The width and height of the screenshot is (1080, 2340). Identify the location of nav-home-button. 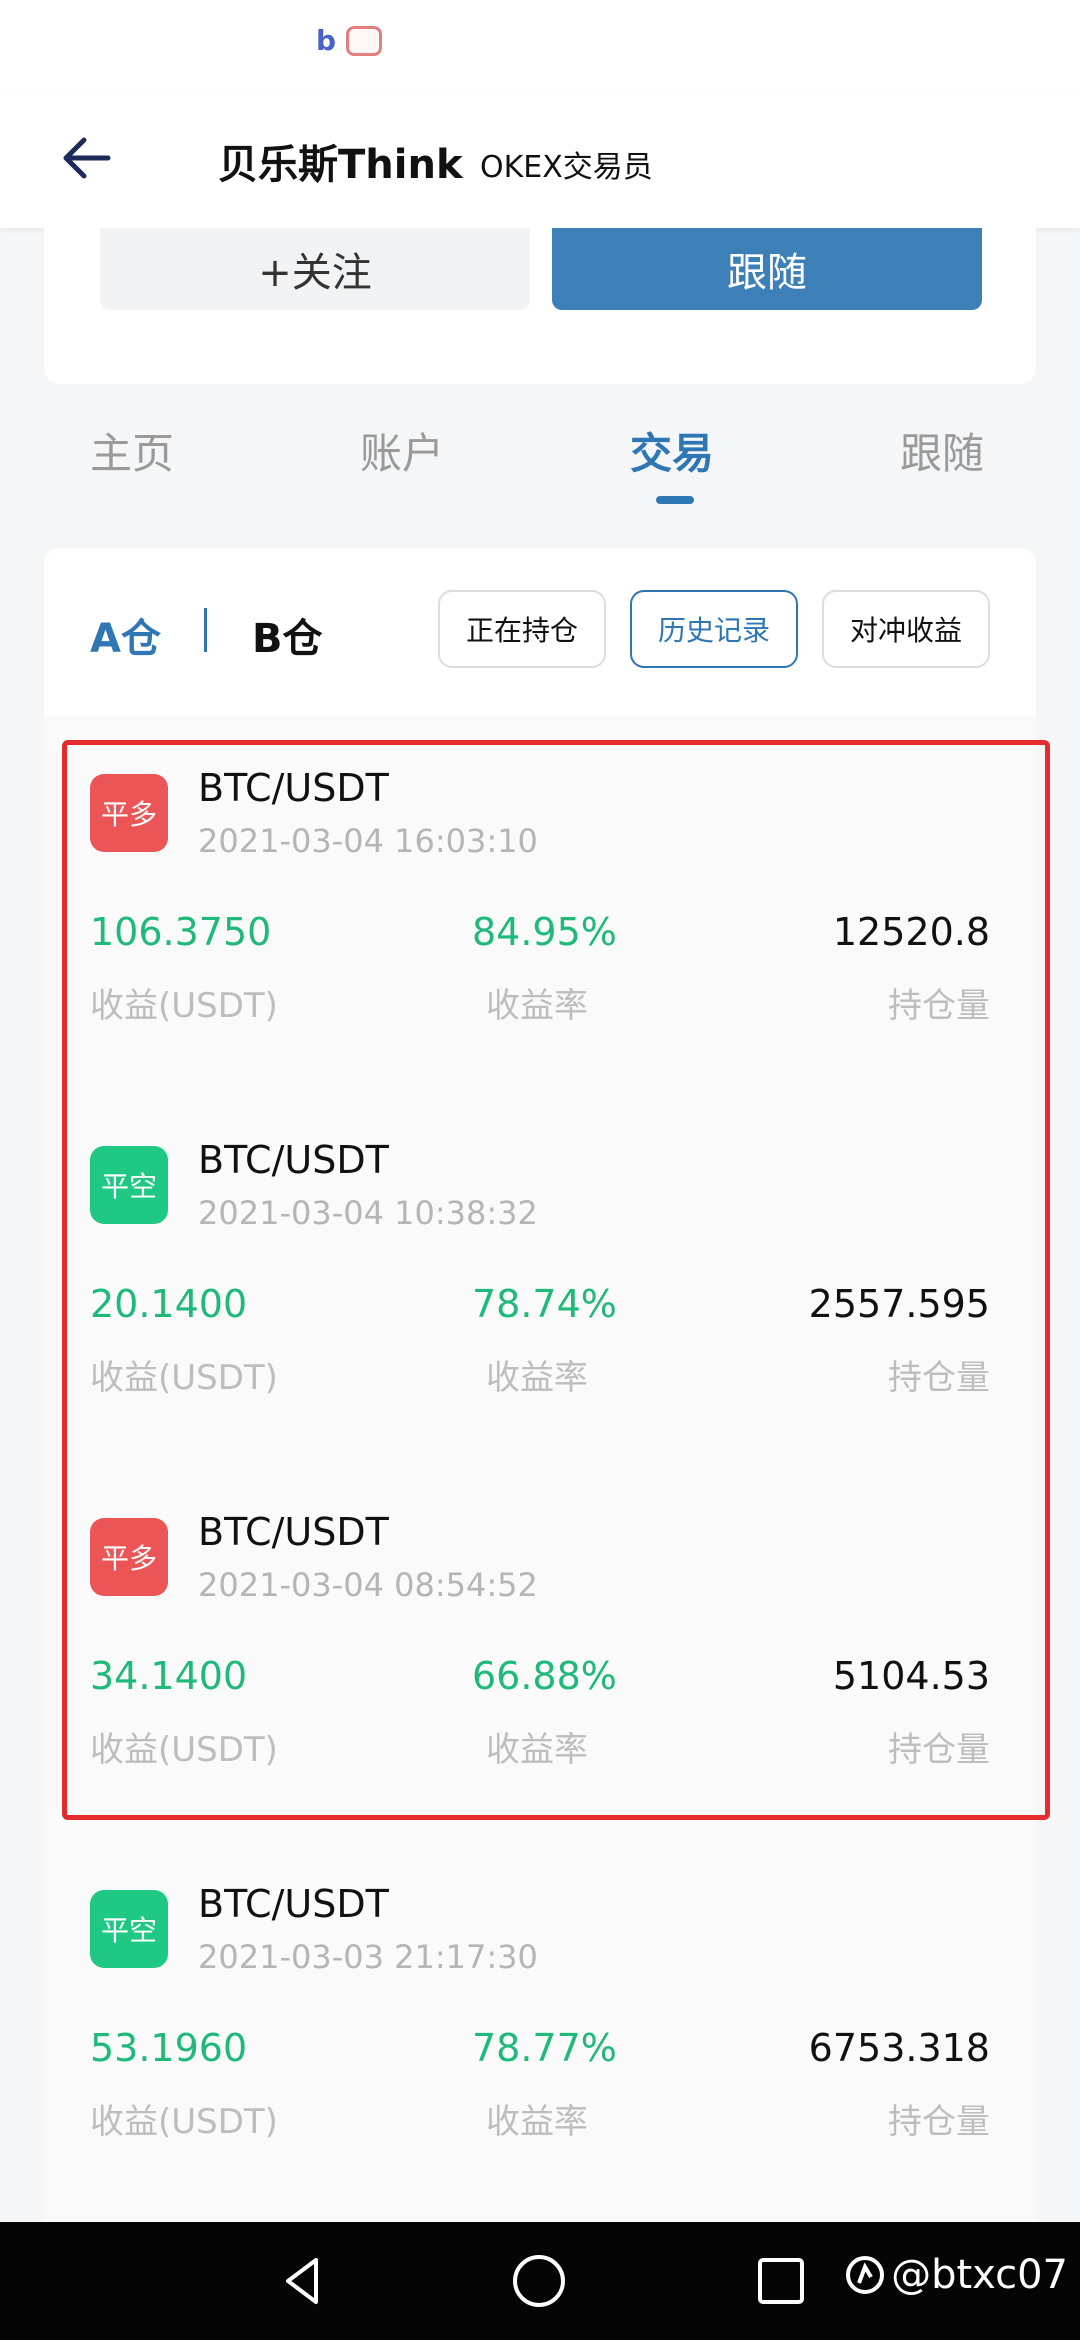
(539, 2281).